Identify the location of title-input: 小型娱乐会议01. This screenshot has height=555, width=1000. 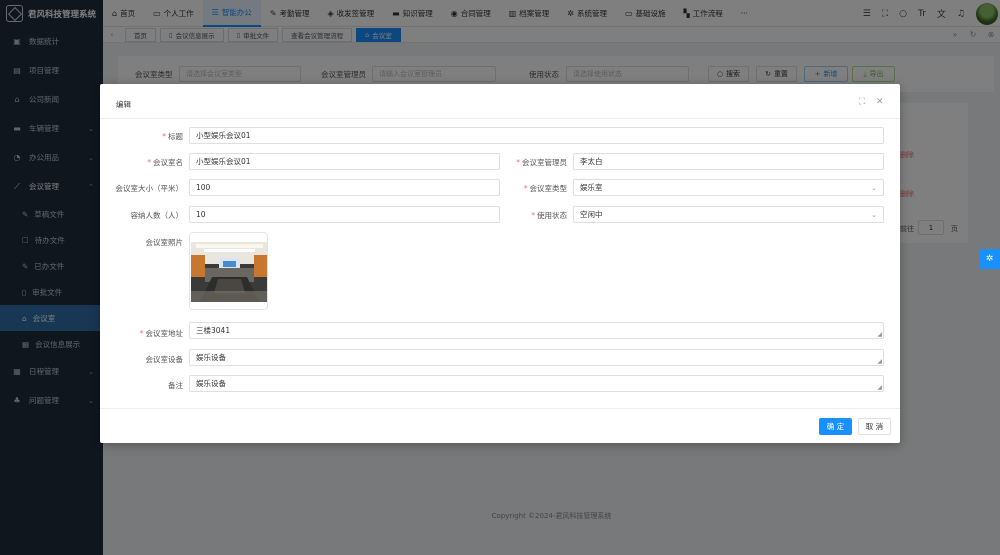
(536, 135).